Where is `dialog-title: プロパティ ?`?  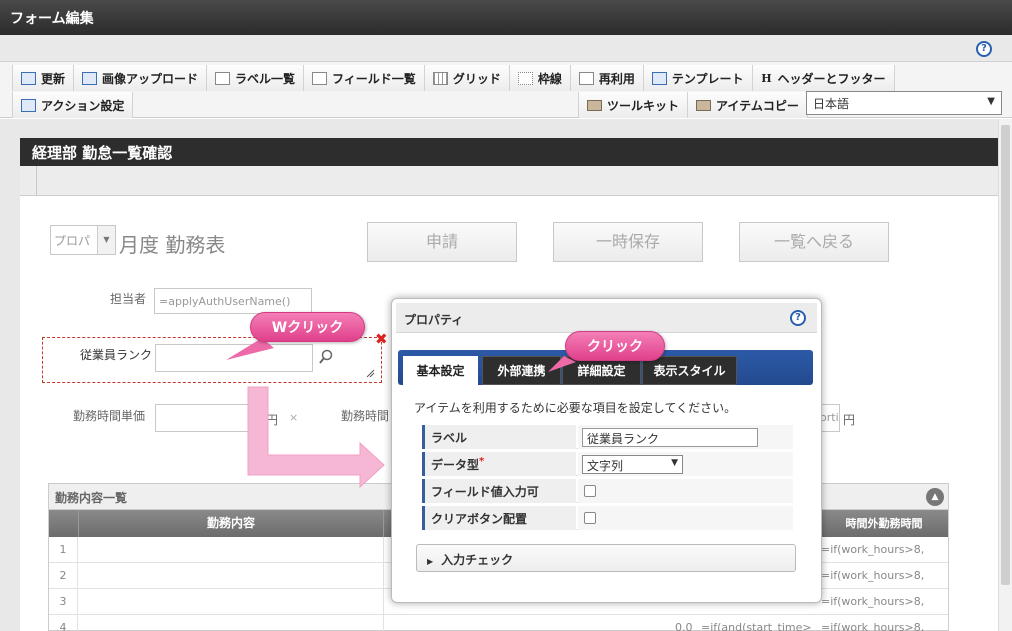 dialog-title: プロパティ ? is located at coordinates (606, 318).